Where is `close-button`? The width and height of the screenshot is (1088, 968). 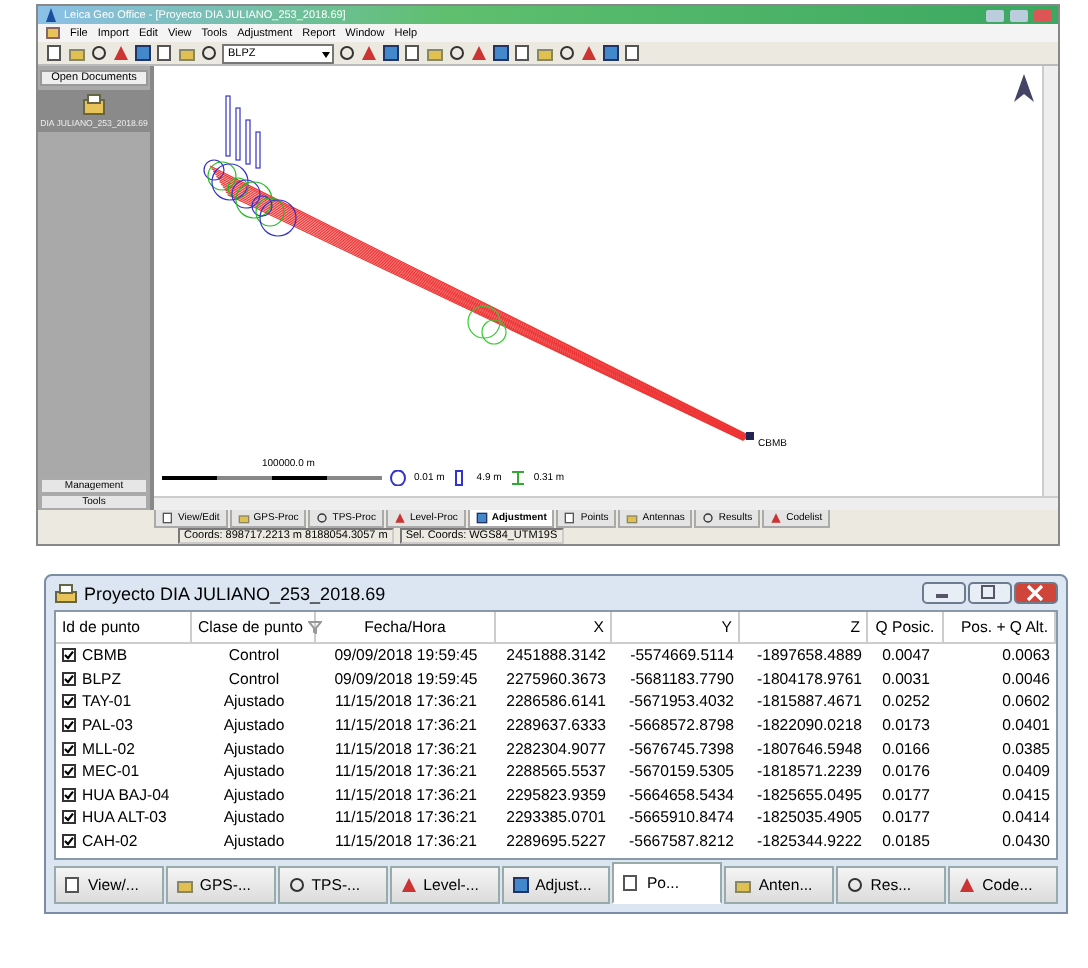
close-button is located at coordinates (1036, 593).